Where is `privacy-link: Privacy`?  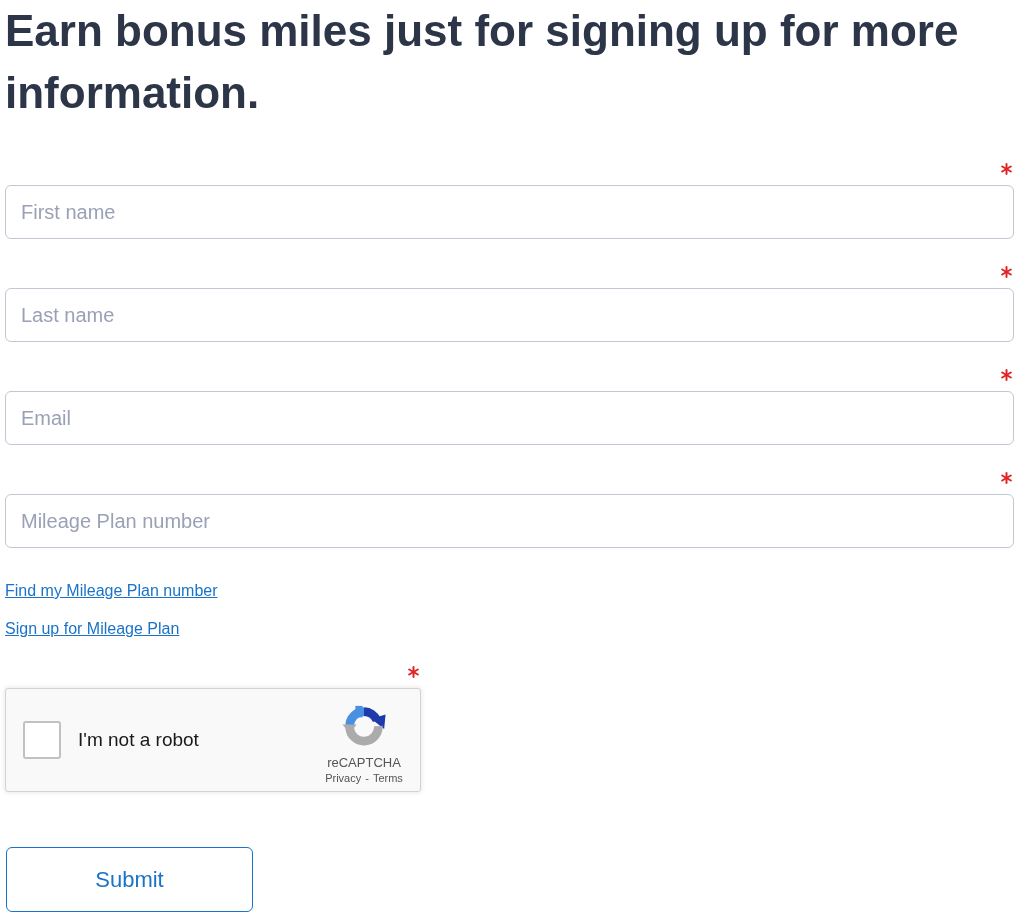
privacy-link: Privacy is located at coordinates (343, 778).